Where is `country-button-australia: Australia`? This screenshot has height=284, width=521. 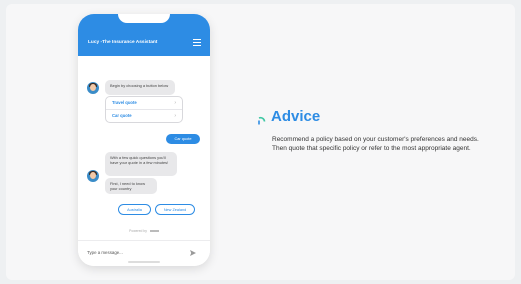
country-button-australia: Australia is located at coordinates (134, 209).